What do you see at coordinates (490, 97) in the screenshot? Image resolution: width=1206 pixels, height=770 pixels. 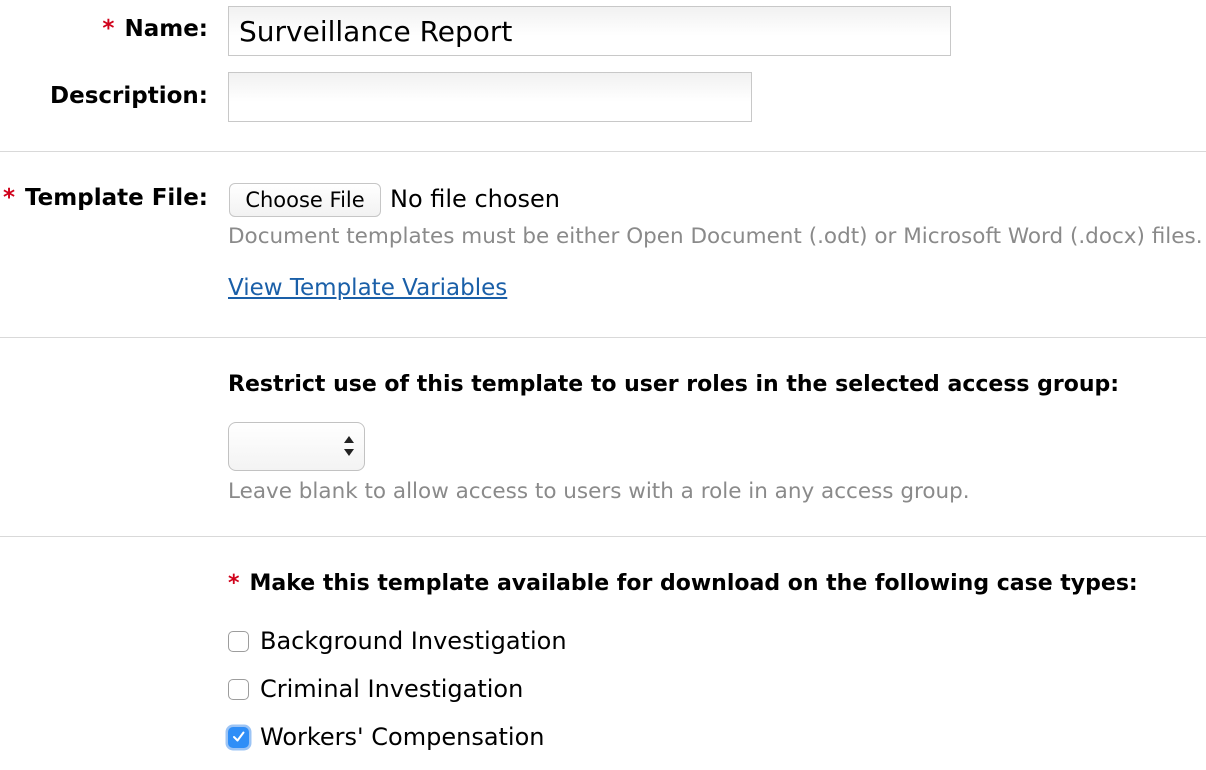 I see `description-input` at bounding box center [490, 97].